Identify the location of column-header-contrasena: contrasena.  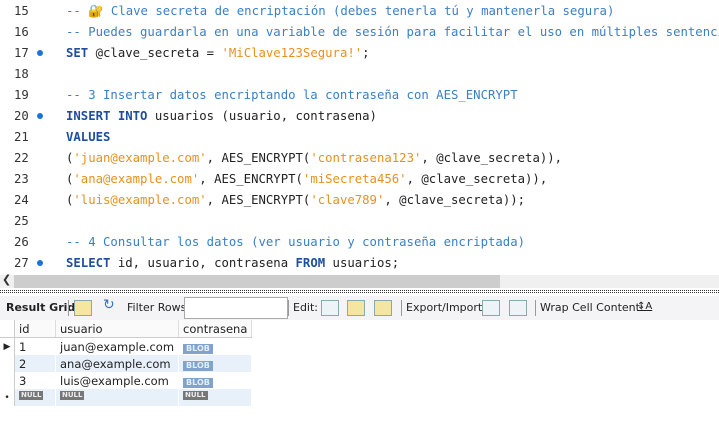
(215, 329).